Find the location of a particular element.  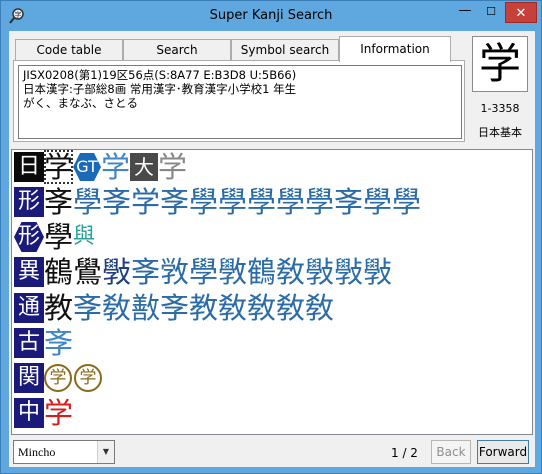

variant-row: 関学学 is located at coordinates (59, 378).